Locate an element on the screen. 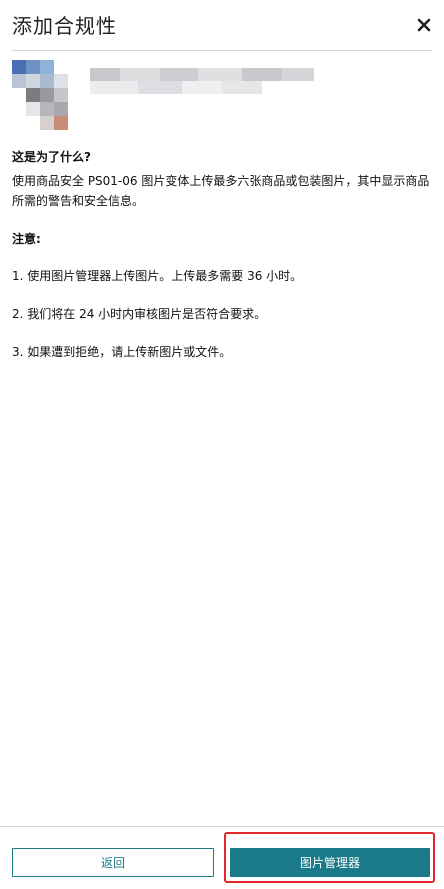 The image size is (444, 889). close-icon is located at coordinates (424, 25).